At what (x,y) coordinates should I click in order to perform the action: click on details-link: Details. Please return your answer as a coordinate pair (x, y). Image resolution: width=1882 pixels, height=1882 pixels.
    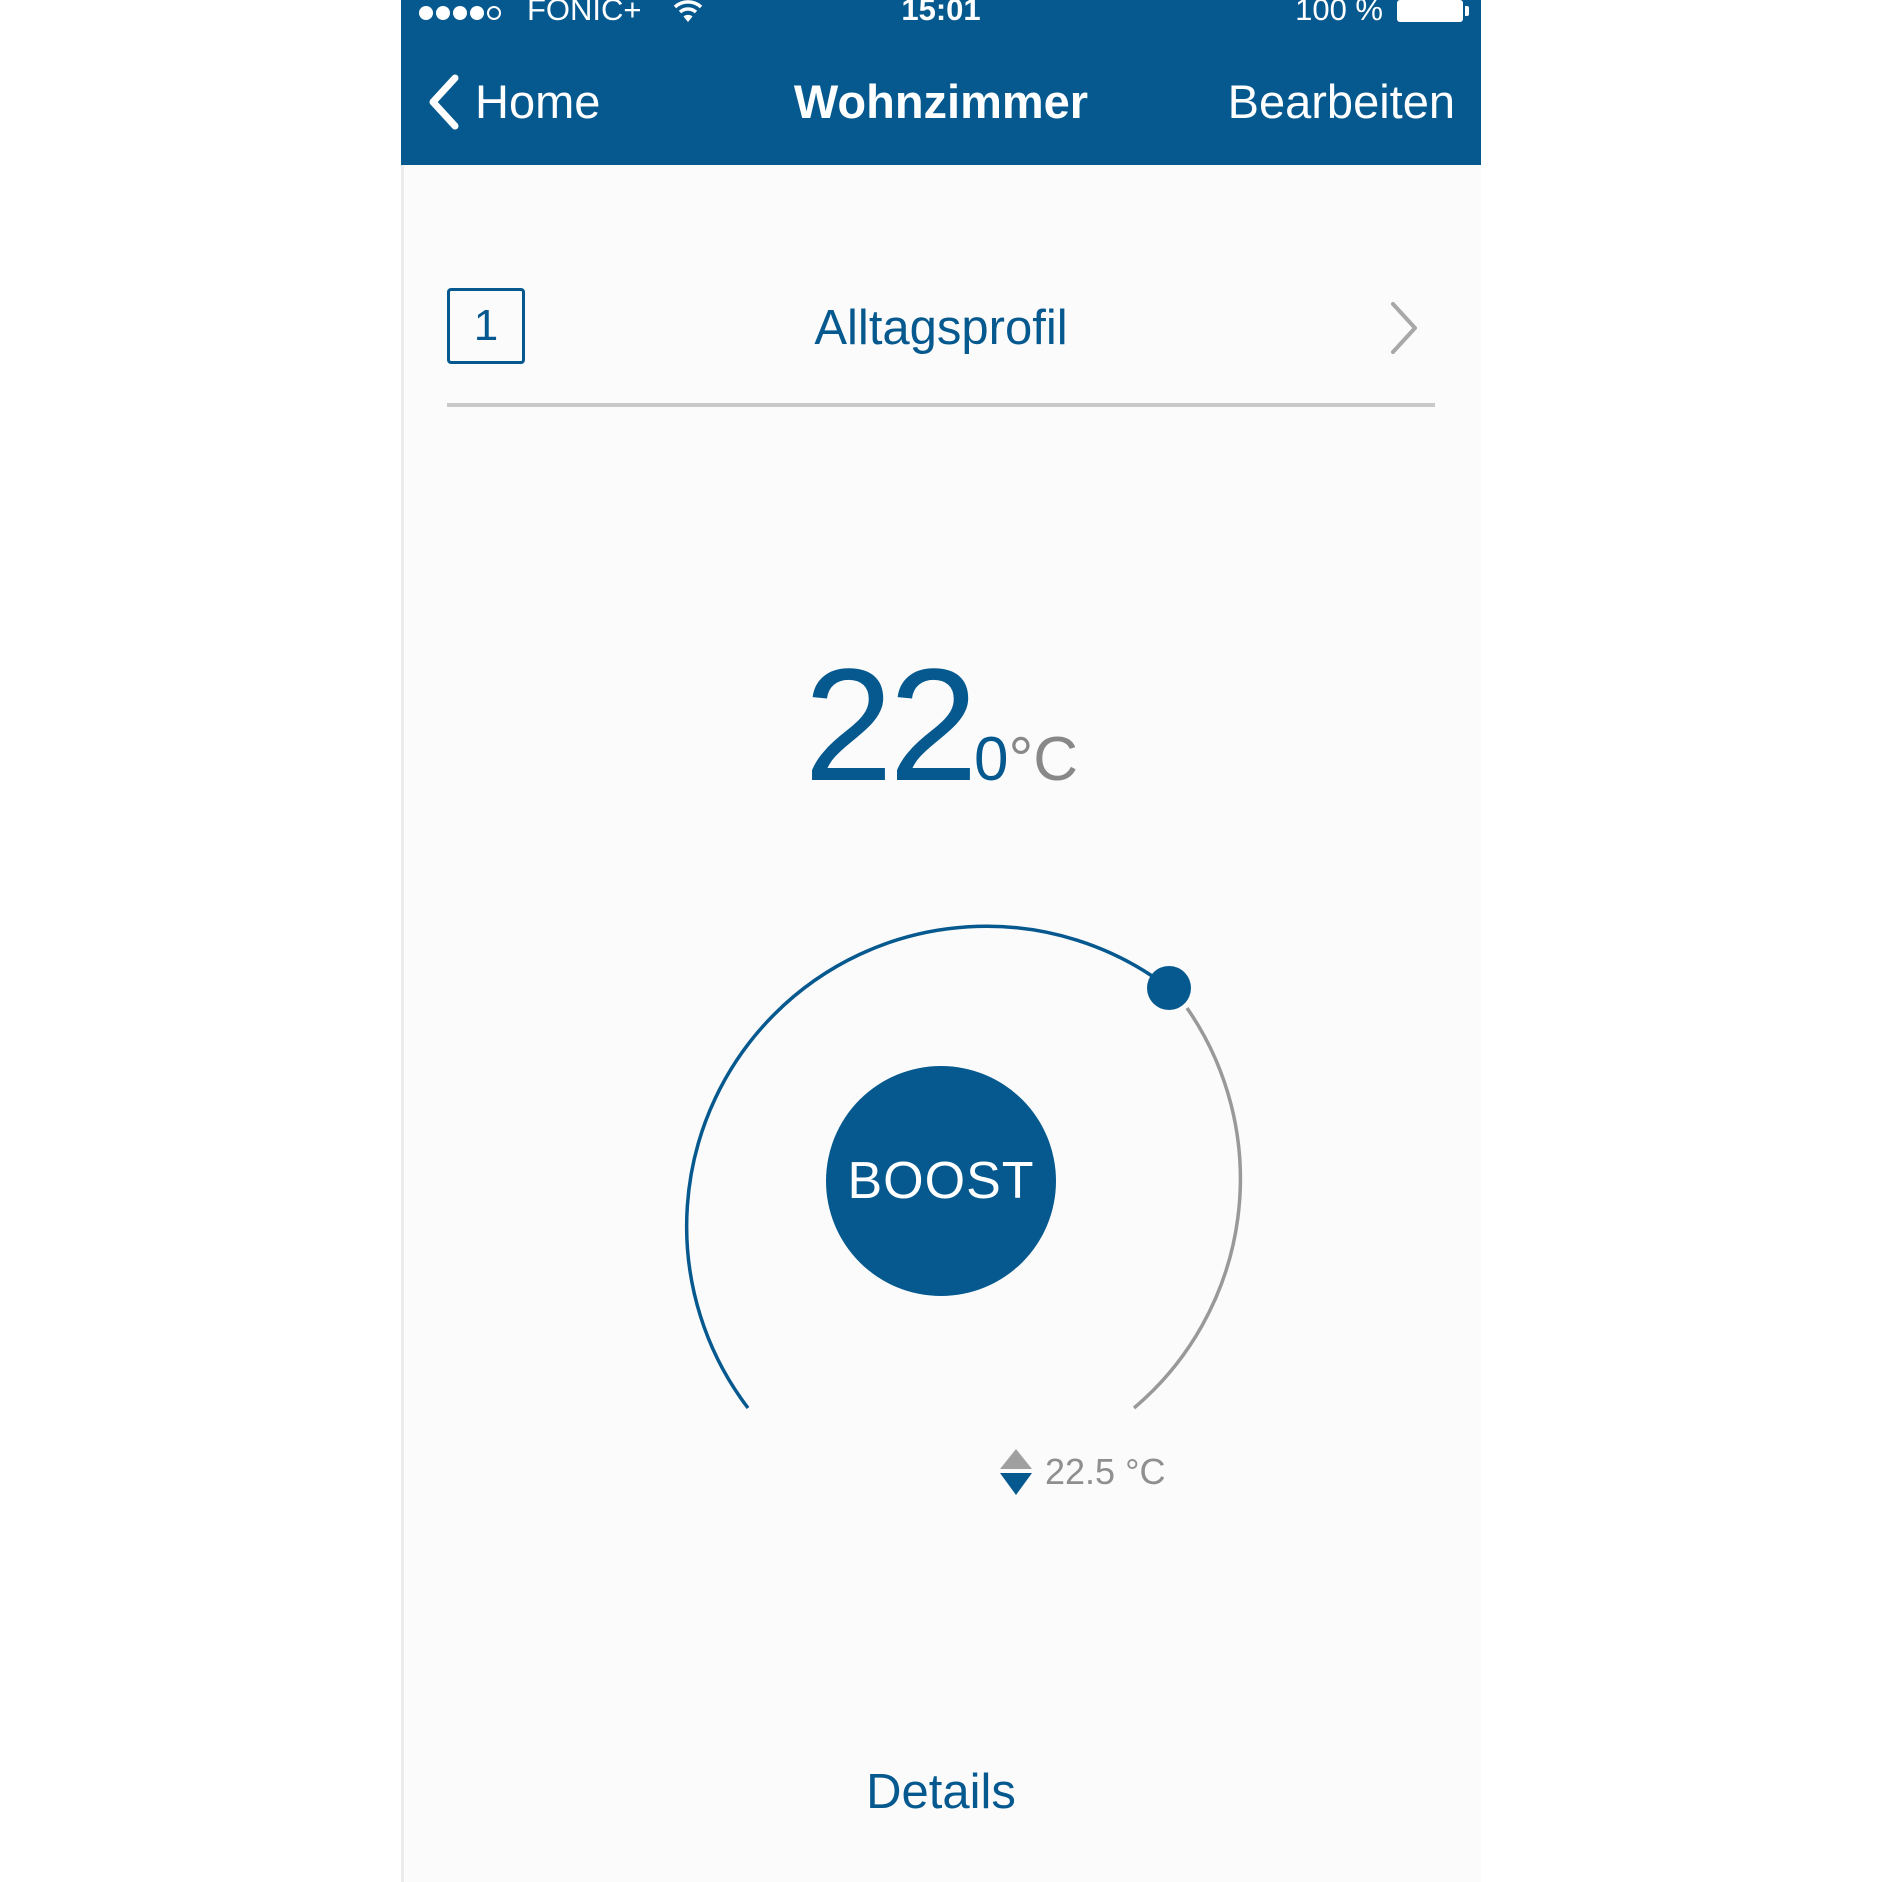
    Looking at the image, I should click on (941, 1792).